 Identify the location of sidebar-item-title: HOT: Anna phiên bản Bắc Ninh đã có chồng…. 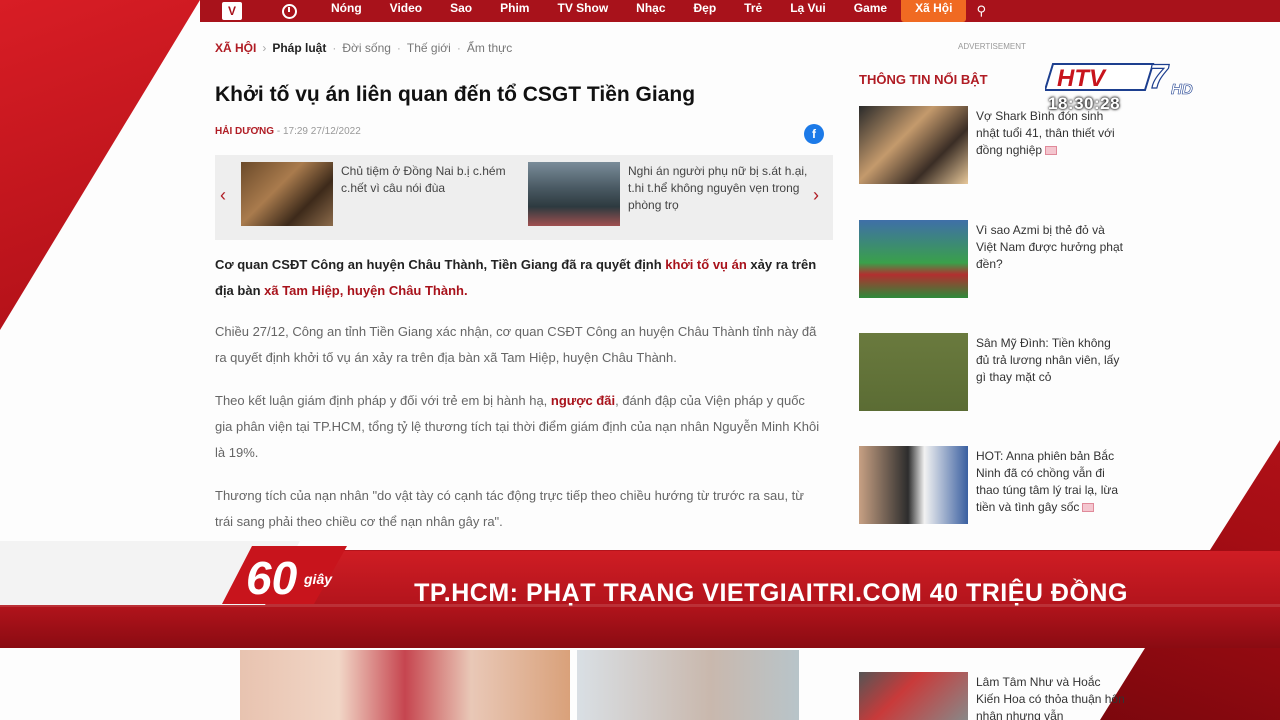
(1051, 482).